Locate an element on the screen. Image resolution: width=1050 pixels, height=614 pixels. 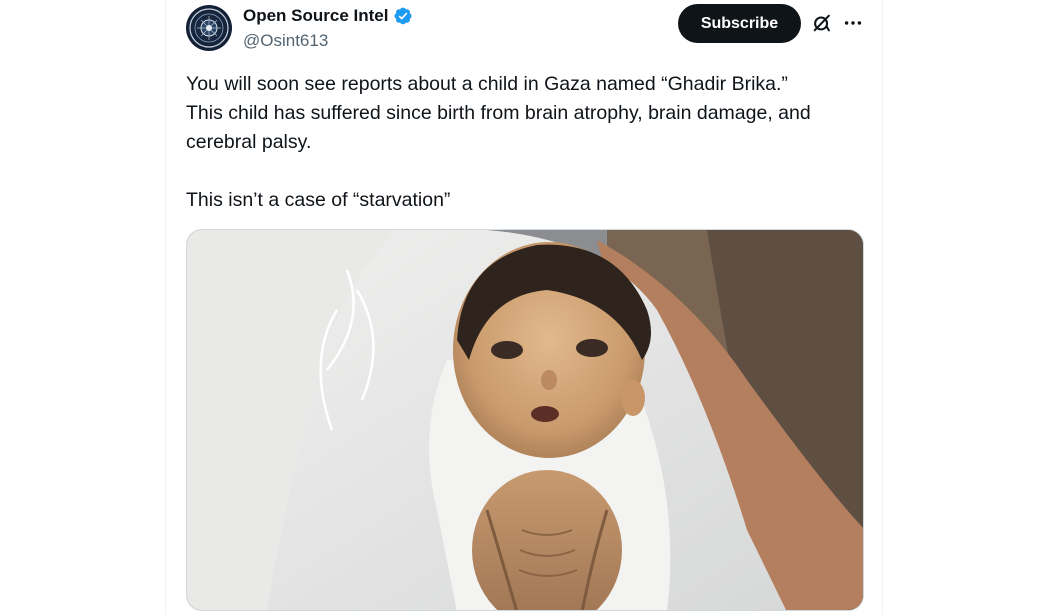
osint-emblem-icon is located at coordinates (209, 28).